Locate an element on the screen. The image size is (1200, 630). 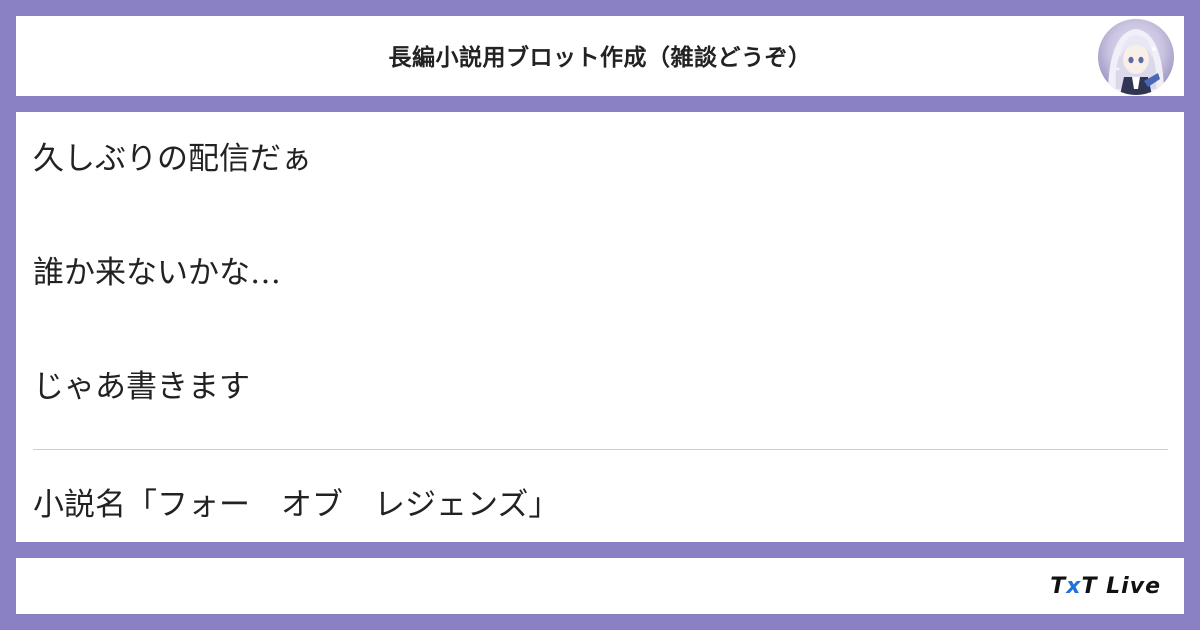
header-bar: 長編小説用ブロット作成（雑談どうぞ） is located at coordinates (600, 56).